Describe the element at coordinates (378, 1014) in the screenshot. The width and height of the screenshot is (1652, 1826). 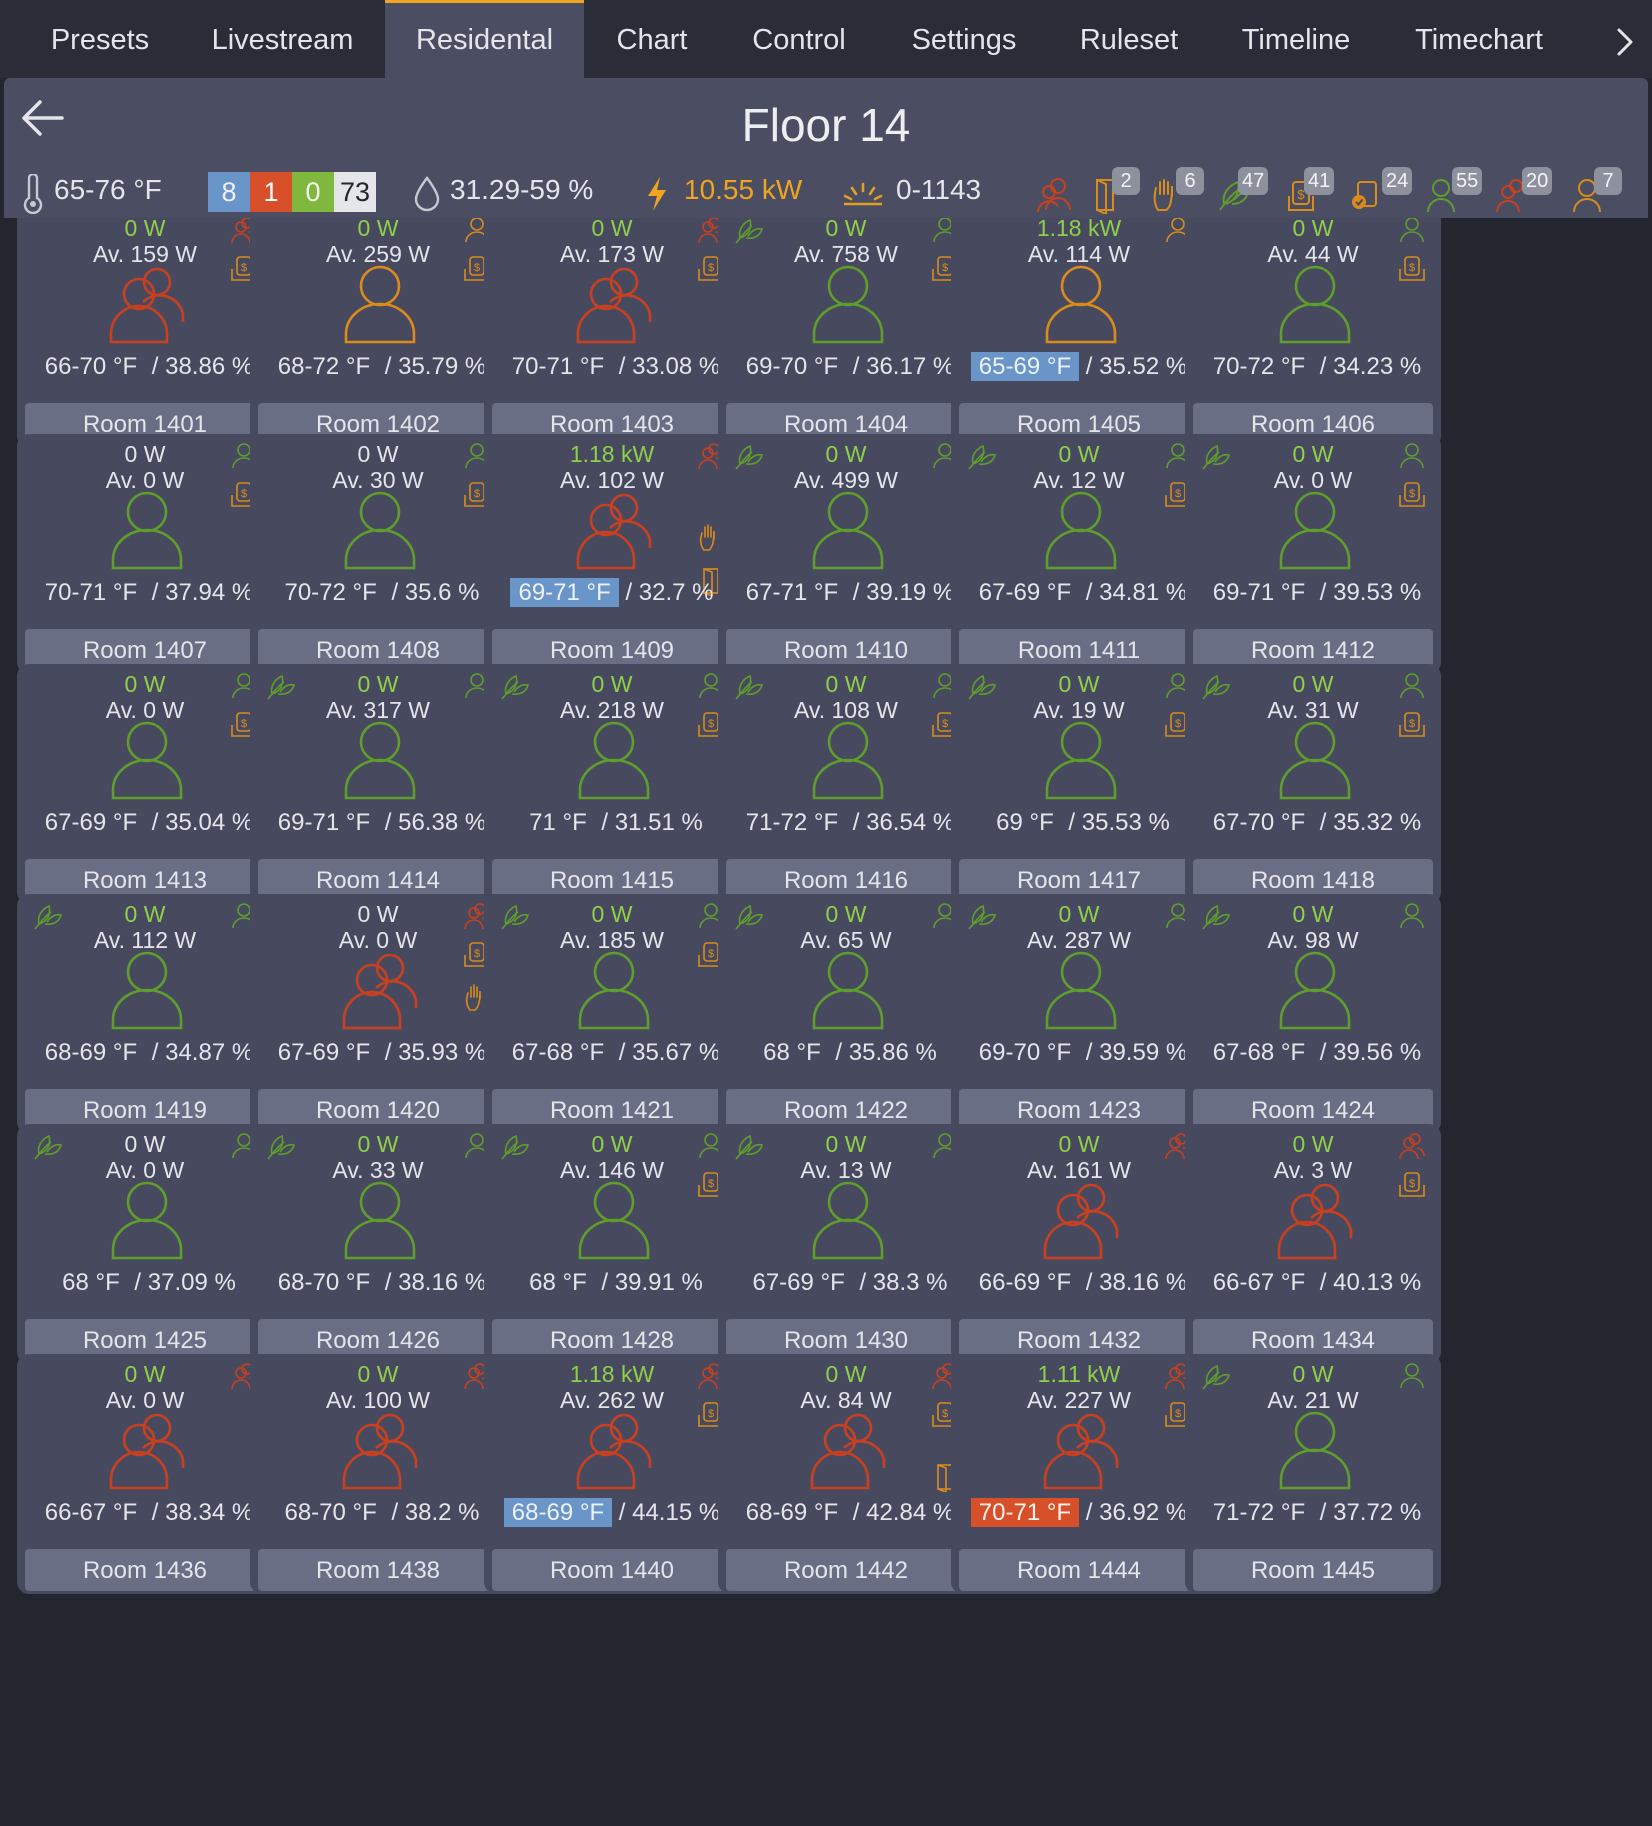
I see `room-card: 0 W Av. 0 W $67-69 °F / 35.93 % Room 1420` at that location.